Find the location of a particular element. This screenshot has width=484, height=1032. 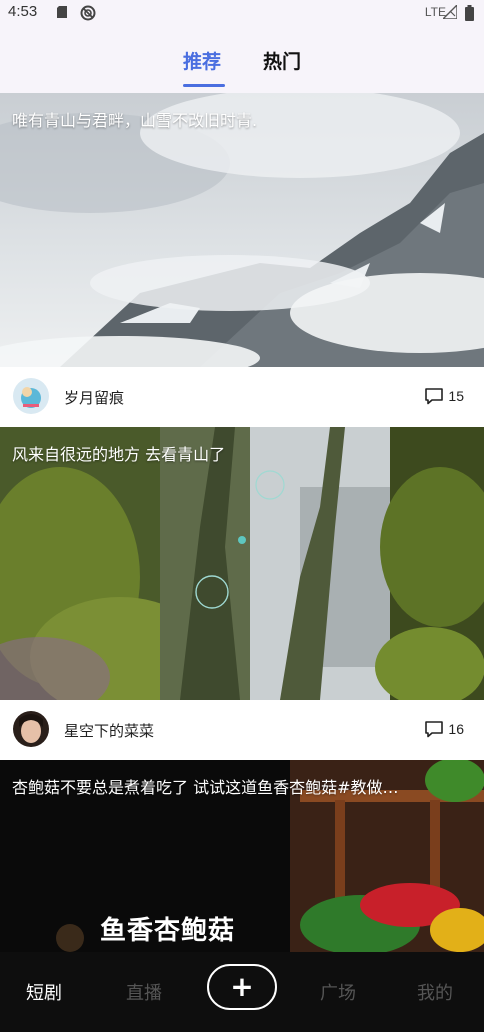

feed-info-row-1: 岁月留痕 15 is located at coordinates (242, 397).